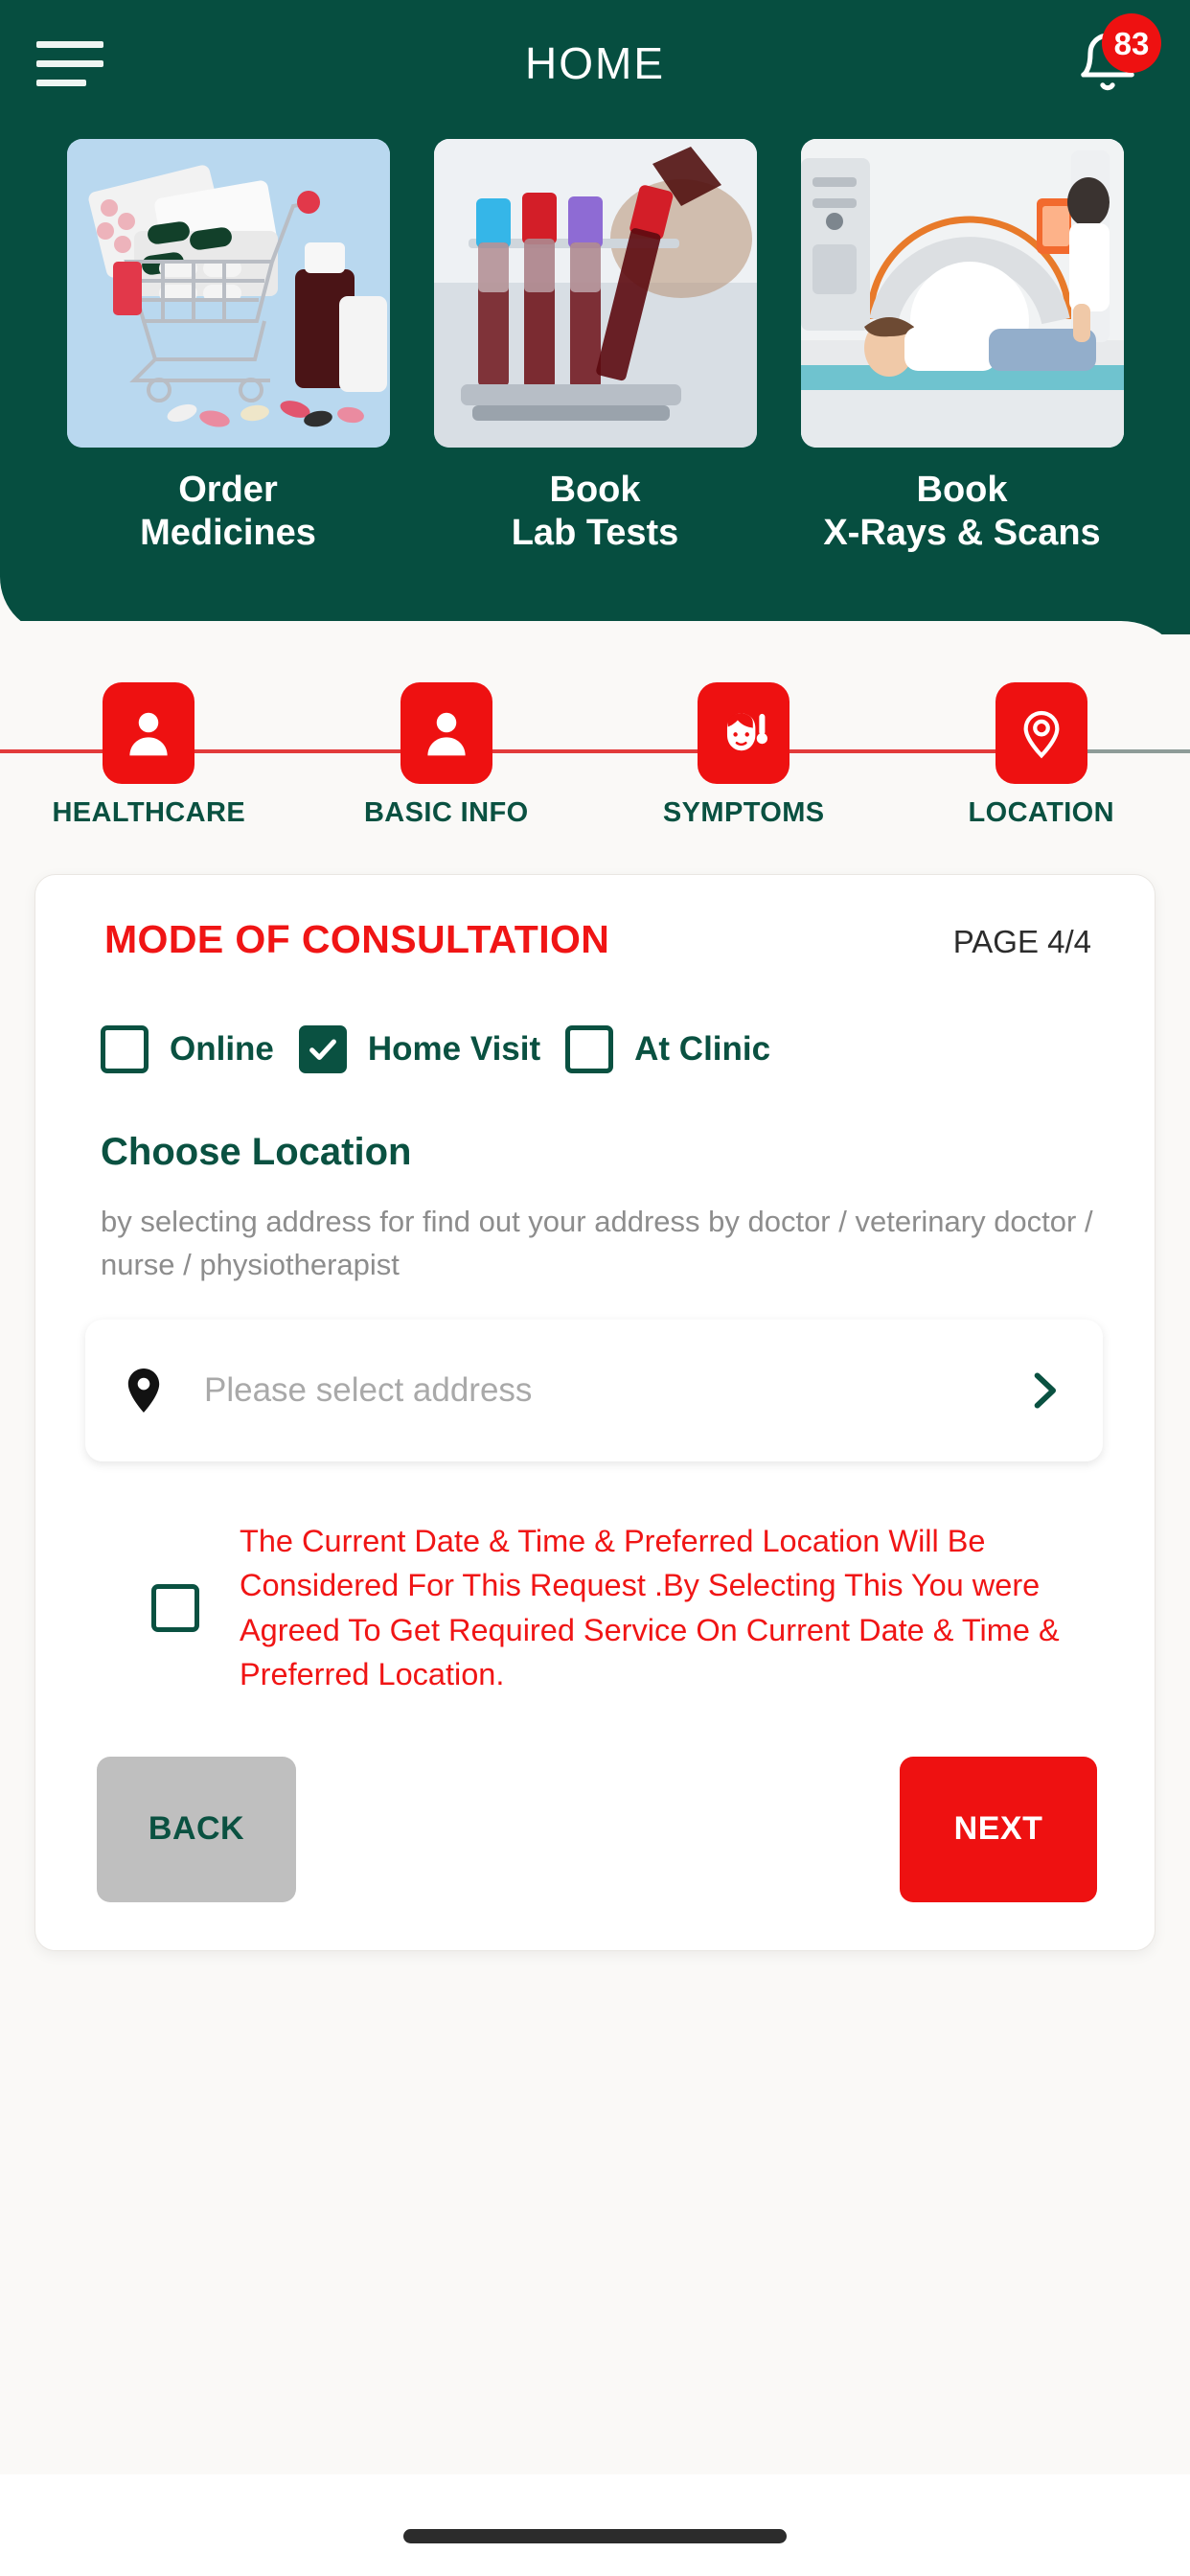 The height and width of the screenshot is (2576, 1190). I want to click on stepper-icon-symptoms, so click(744, 733).